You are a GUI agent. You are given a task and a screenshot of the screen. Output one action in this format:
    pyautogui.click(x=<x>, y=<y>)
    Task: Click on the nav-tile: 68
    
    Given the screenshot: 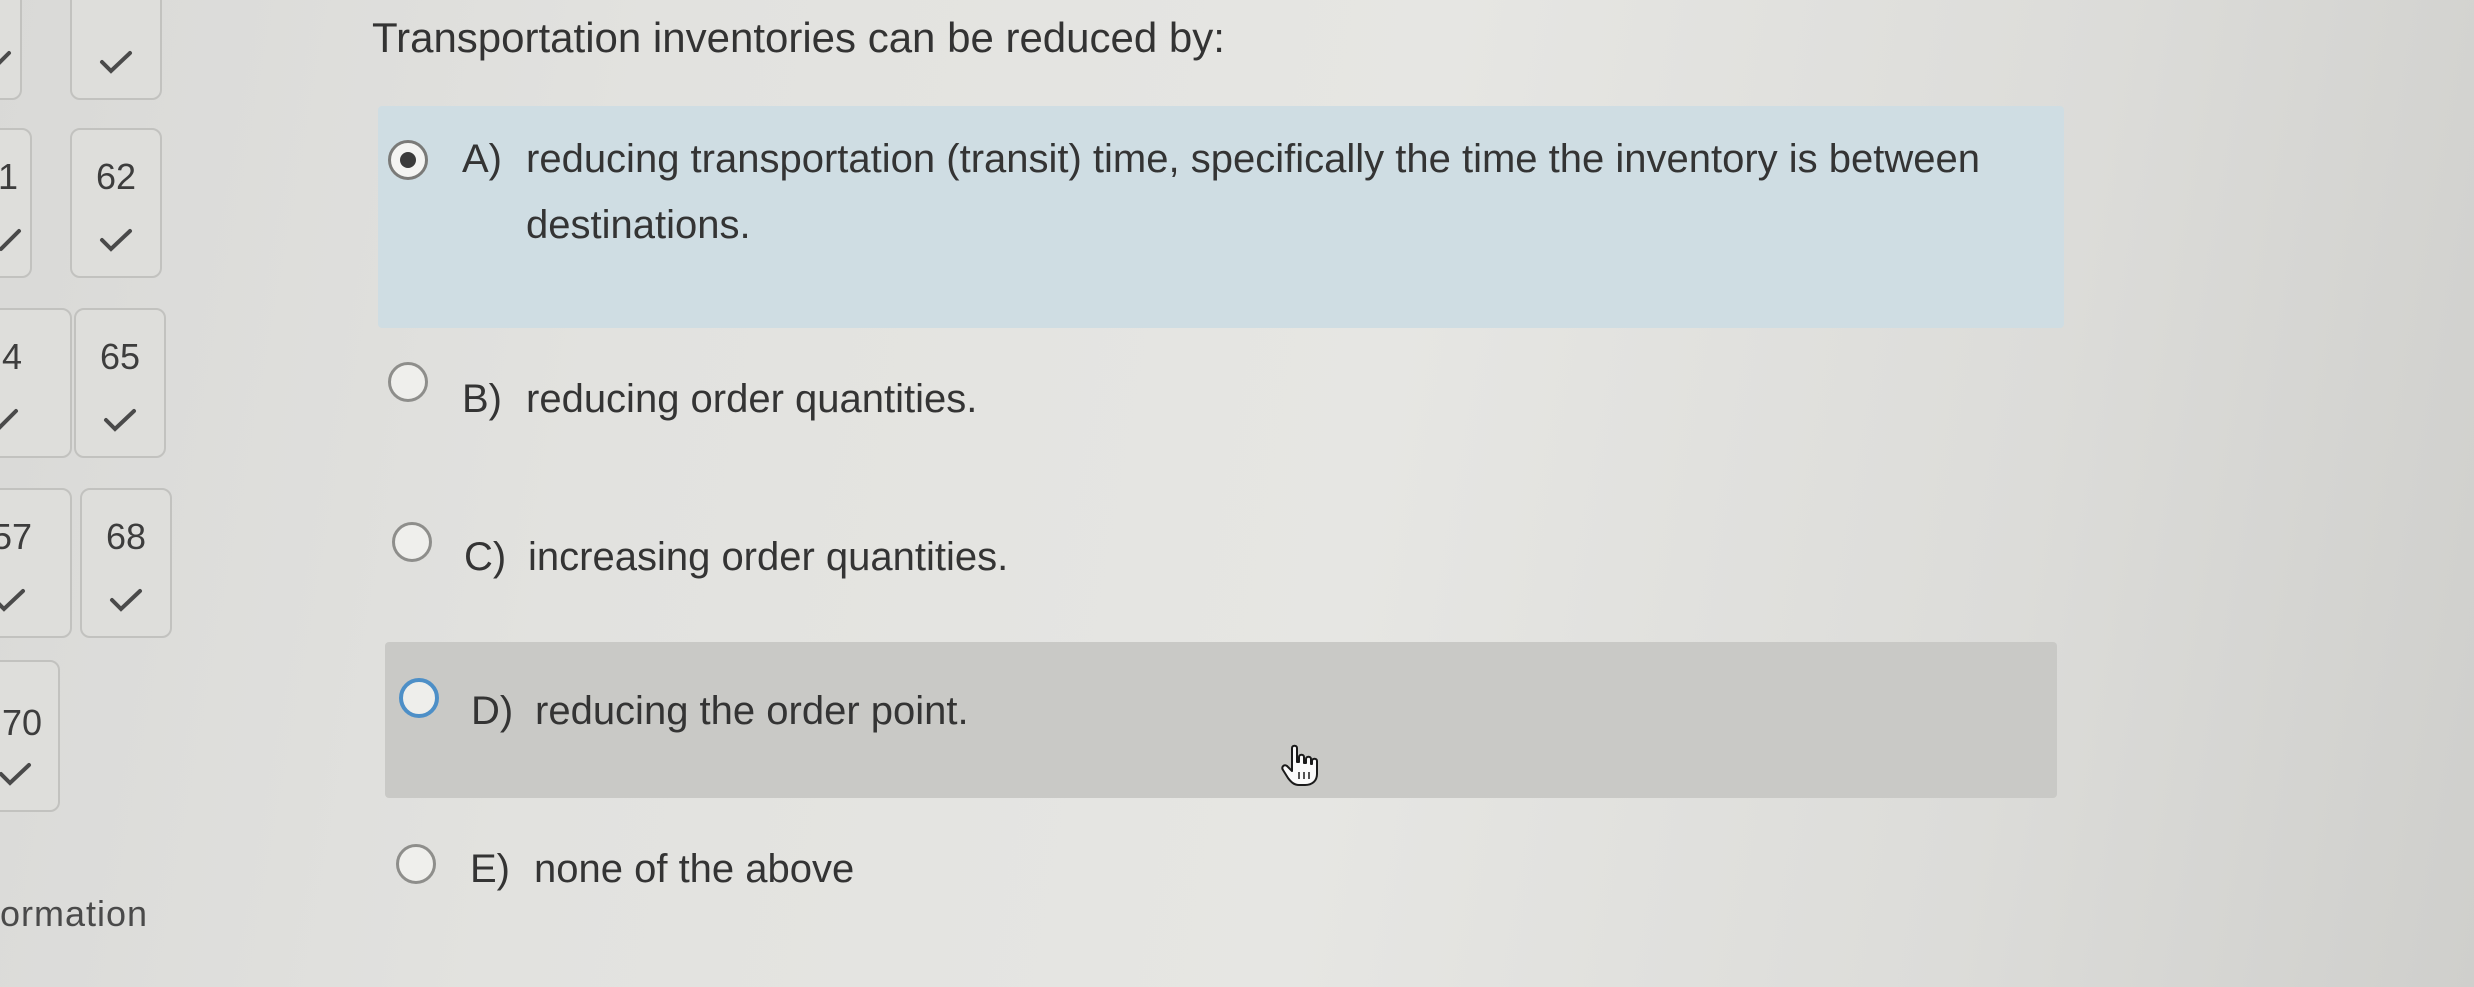 What is the action you would take?
    pyautogui.click(x=126, y=563)
    